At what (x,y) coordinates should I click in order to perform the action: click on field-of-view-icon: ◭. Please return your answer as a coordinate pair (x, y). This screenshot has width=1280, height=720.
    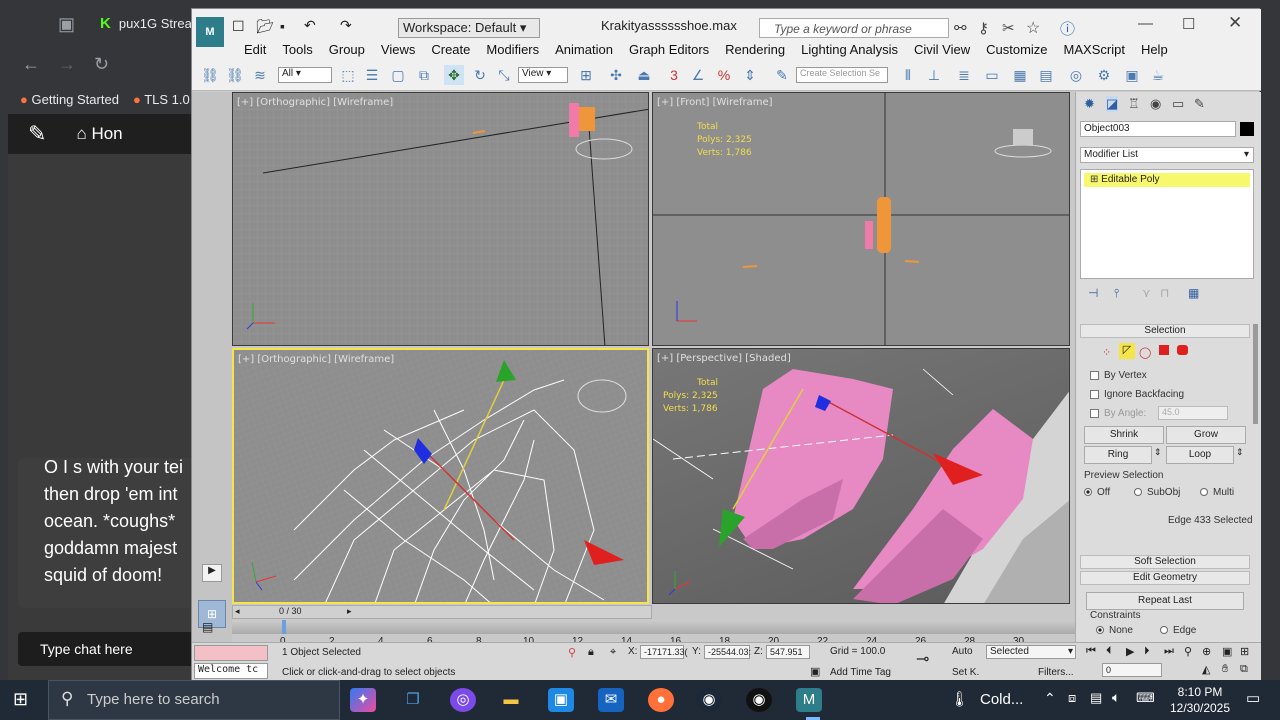
    Looking at the image, I should click on (1206, 669).